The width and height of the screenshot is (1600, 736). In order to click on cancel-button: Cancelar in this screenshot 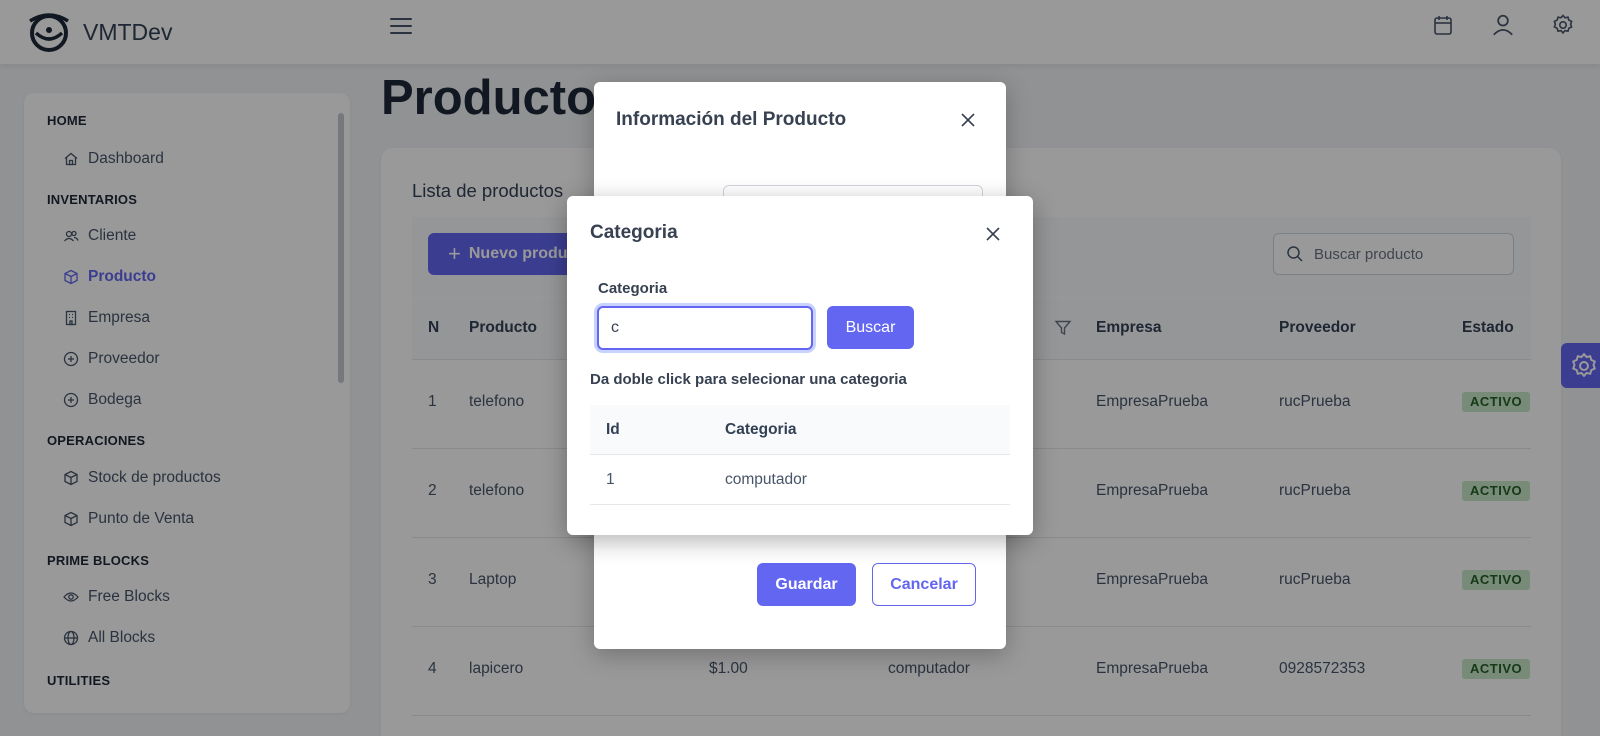, I will do `click(924, 584)`.